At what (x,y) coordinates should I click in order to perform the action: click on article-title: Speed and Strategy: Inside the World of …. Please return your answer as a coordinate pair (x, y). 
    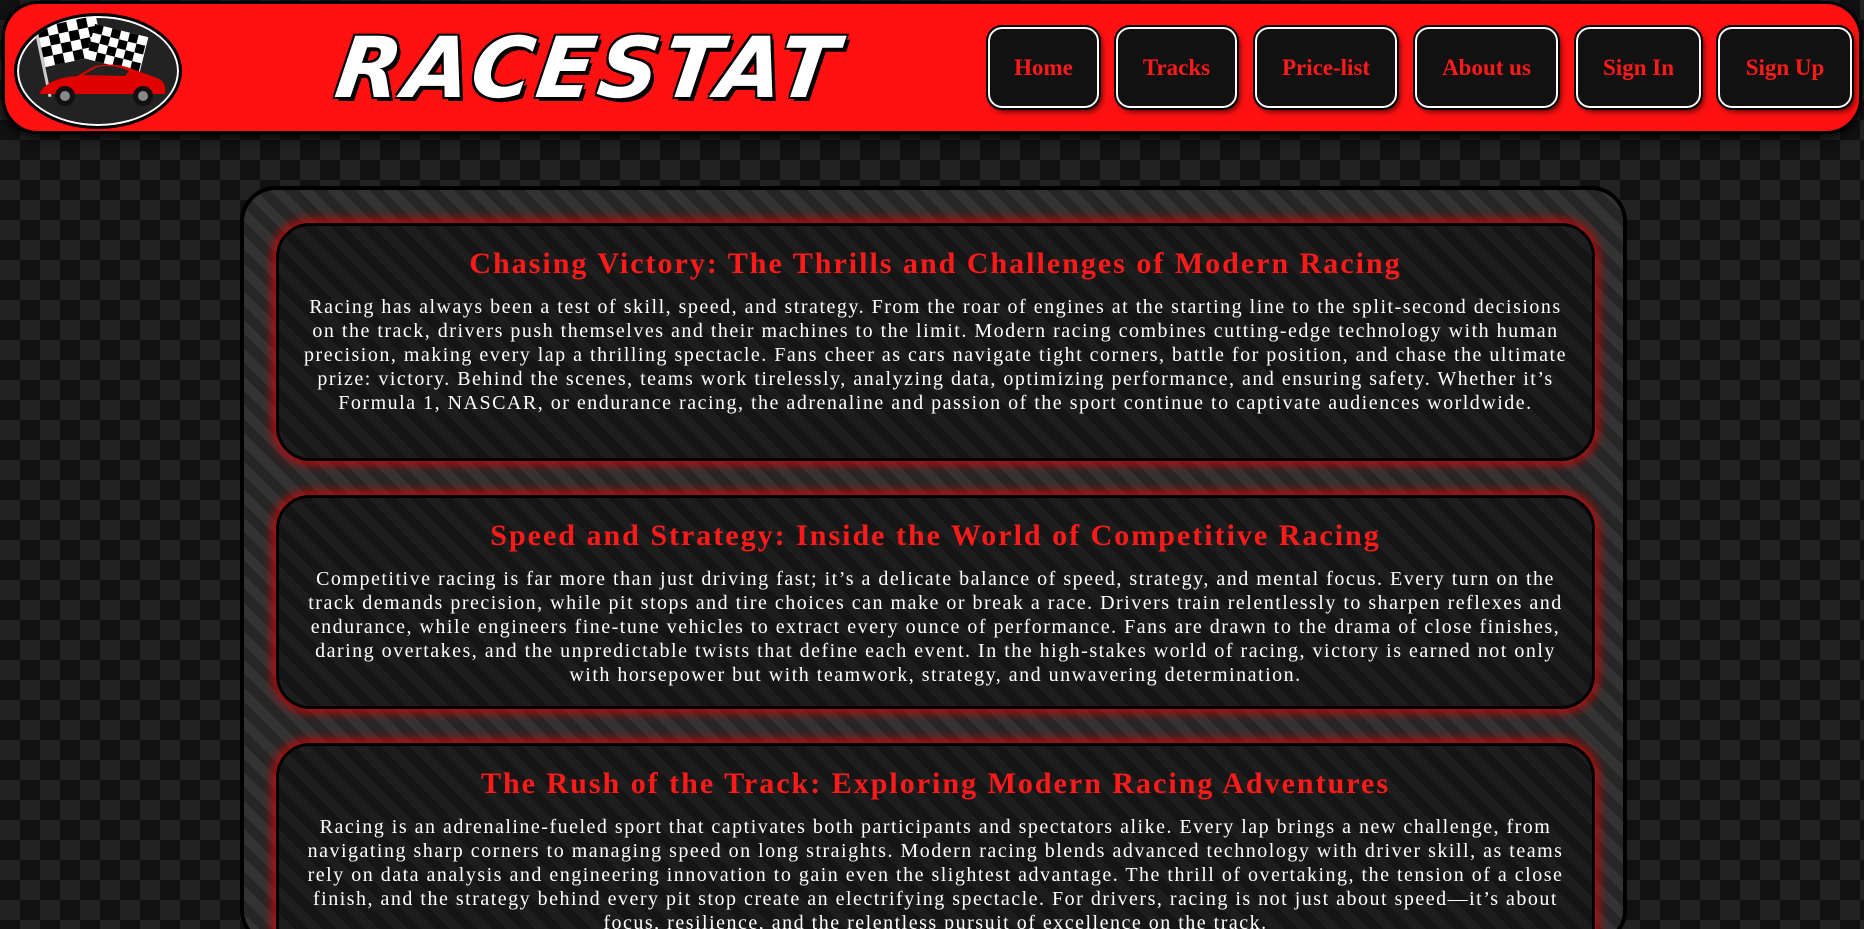
    Looking at the image, I should click on (935, 535).